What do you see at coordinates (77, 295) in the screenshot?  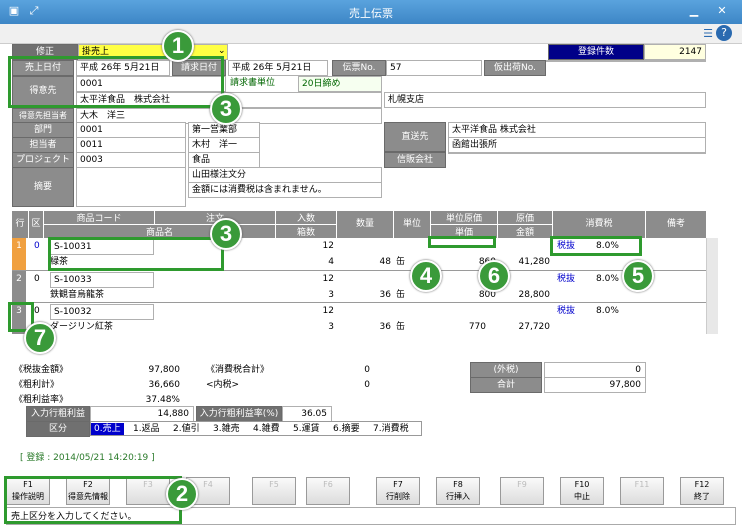 I see `row-name: 鉄観音烏龍茶` at bounding box center [77, 295].